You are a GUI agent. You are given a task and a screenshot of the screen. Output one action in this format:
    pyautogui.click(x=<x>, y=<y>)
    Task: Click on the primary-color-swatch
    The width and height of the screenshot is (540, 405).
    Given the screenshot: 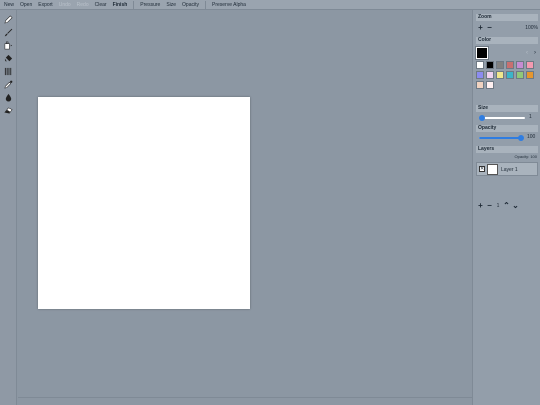 What is the action you would take?
    pyautogui.click(x=482, y=52)
    